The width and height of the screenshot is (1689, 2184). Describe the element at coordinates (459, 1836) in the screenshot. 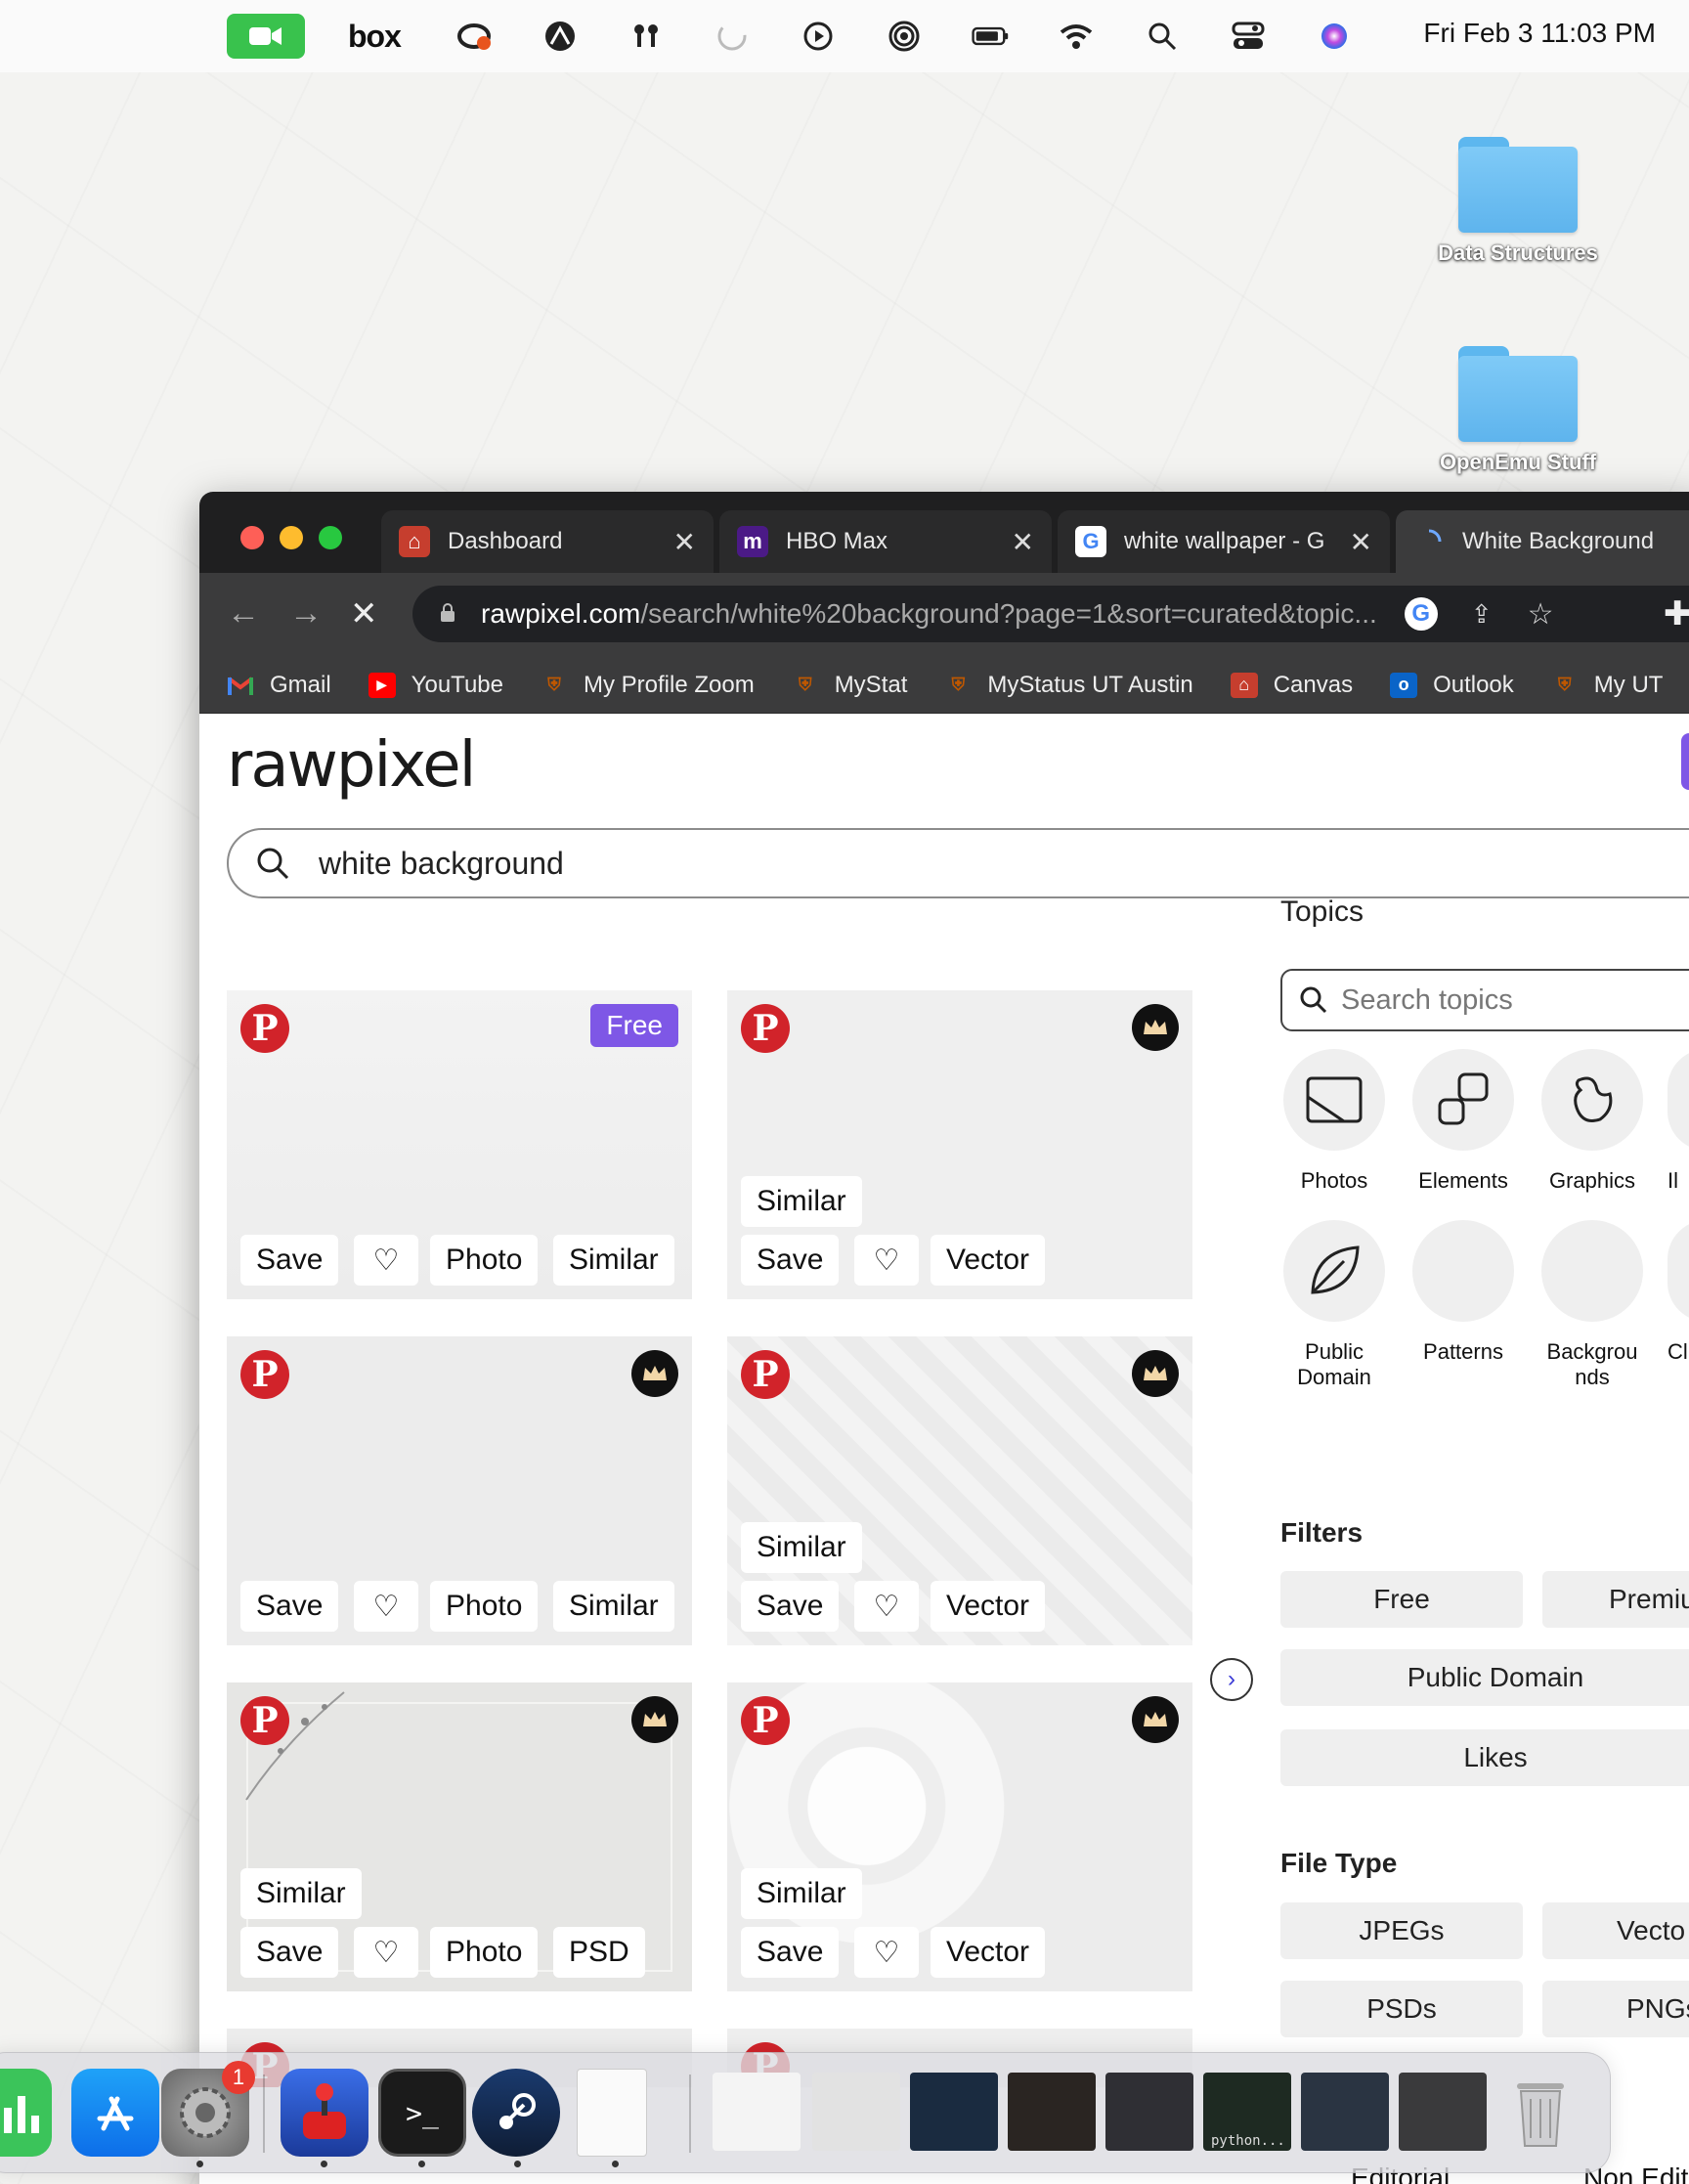

I see `result-card: P Similar Save ♡ Photo PSD` at that location.